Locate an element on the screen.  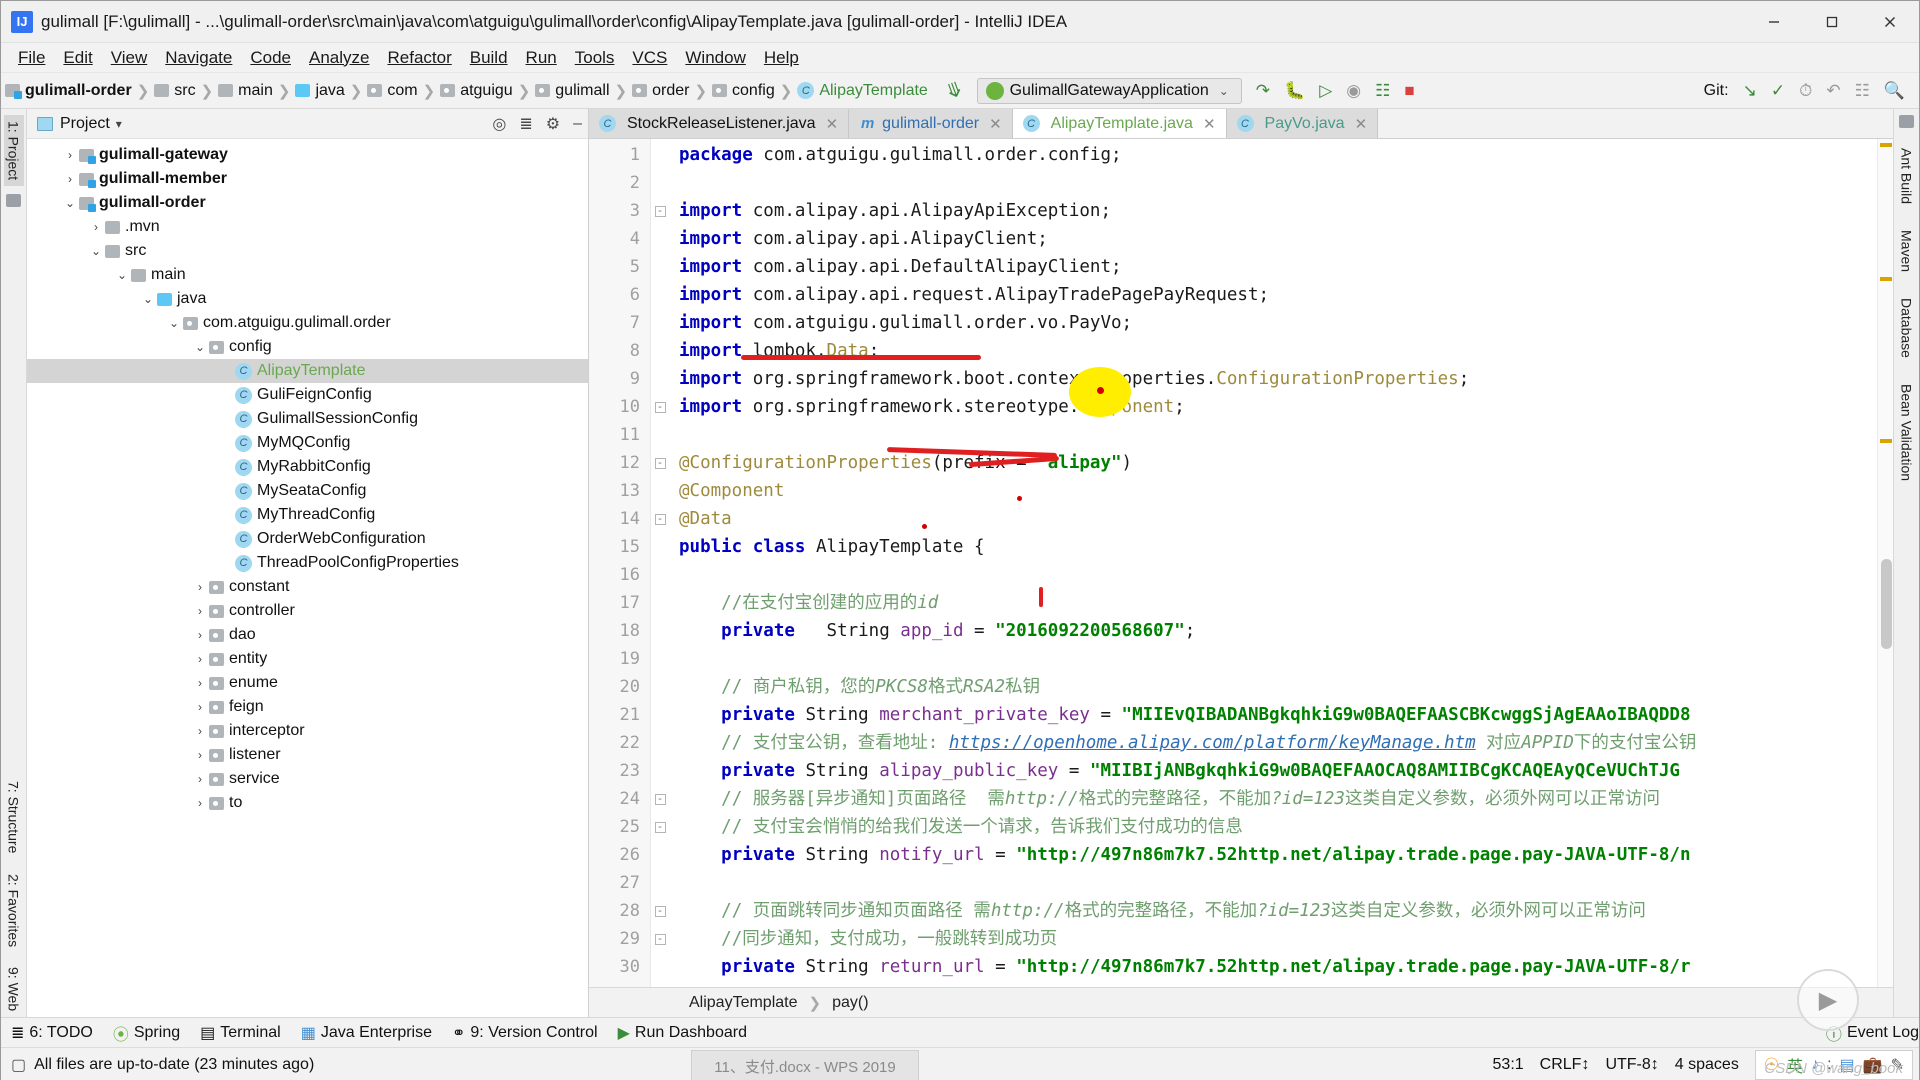
breadcrumb-item-atguigu: atguigu is located at coordinates (476, 91).